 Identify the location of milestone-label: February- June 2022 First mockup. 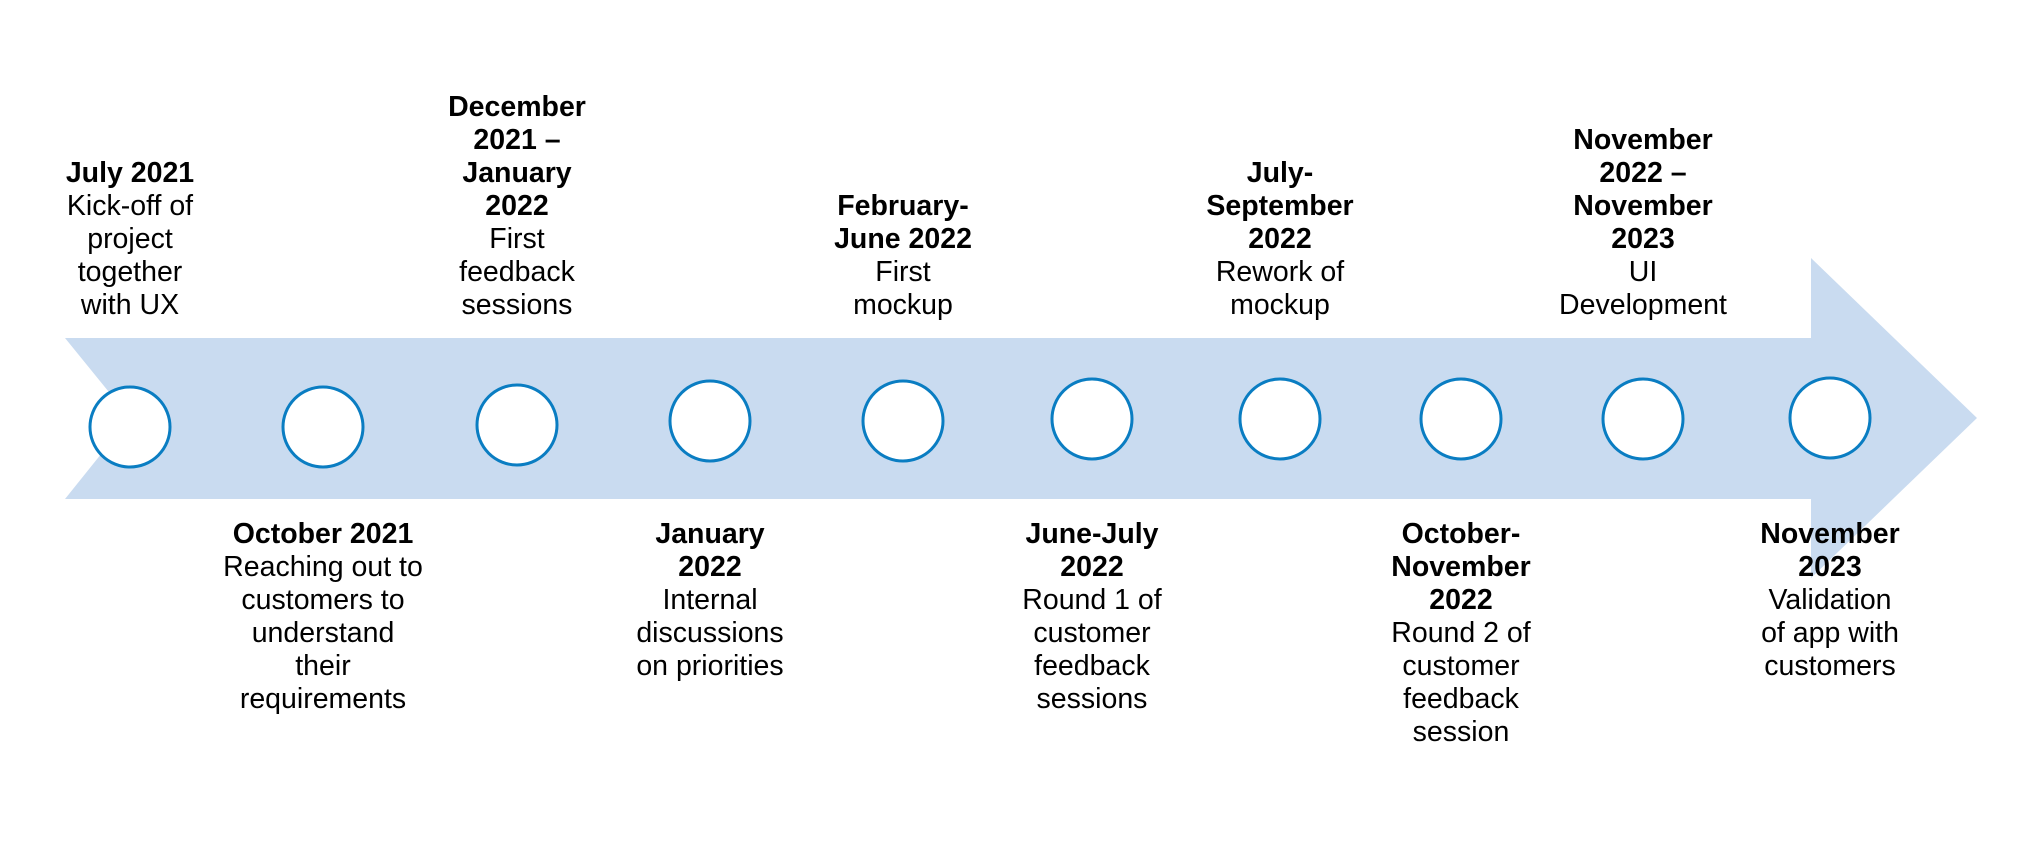
(903, 256).